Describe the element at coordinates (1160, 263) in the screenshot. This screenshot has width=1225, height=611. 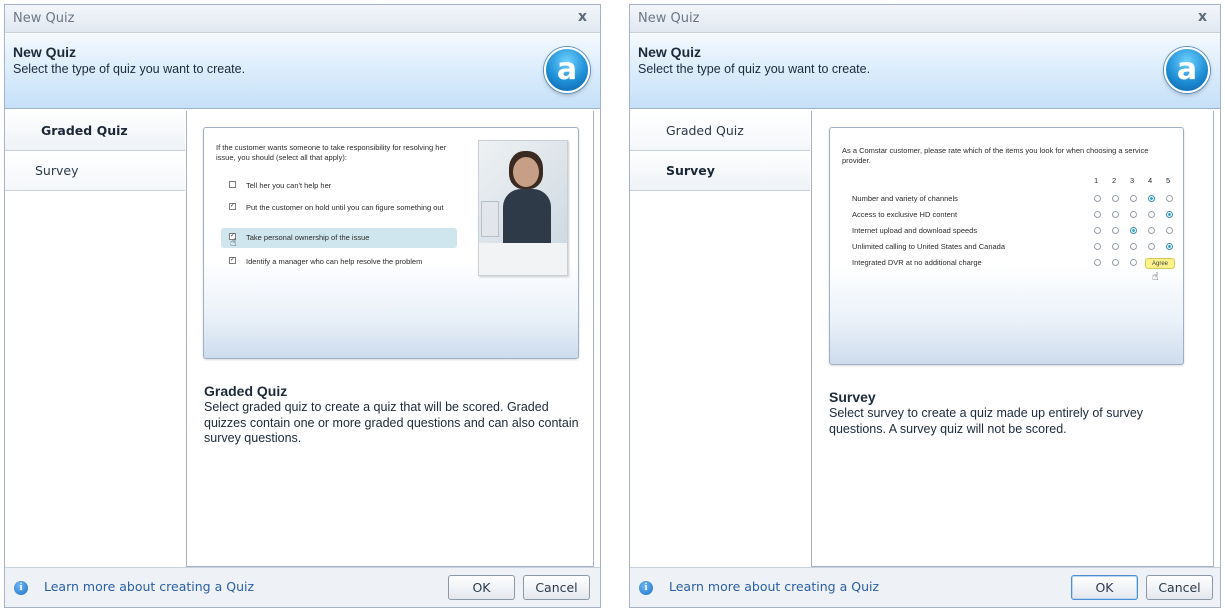
I see `tooltip: Agree` at that location.